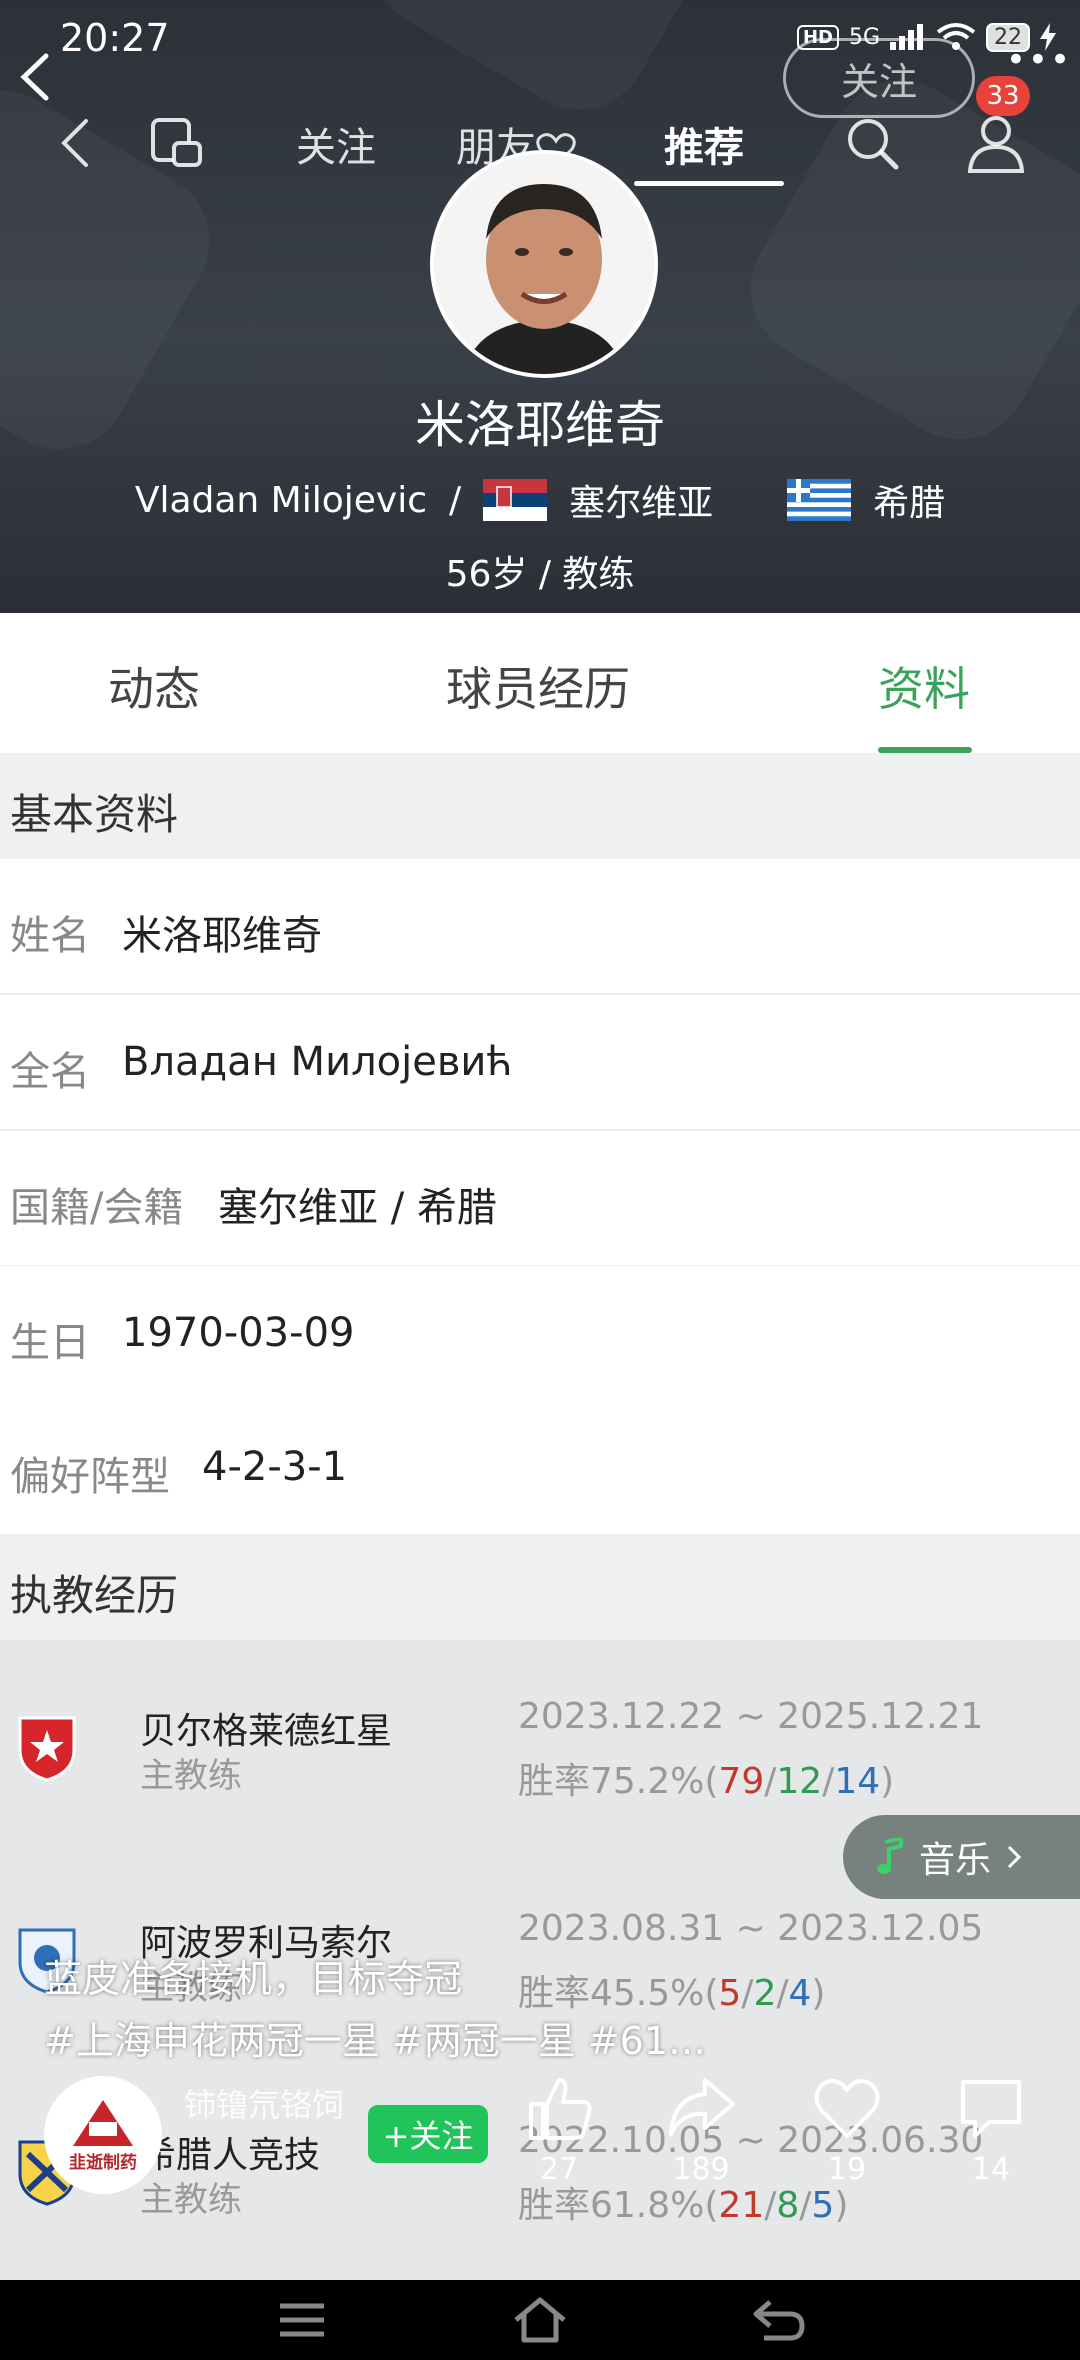  What do you see at coordinates (177, 143) in the screenshot?
I see `floating-window-icon` at bounding box center [177, 143].